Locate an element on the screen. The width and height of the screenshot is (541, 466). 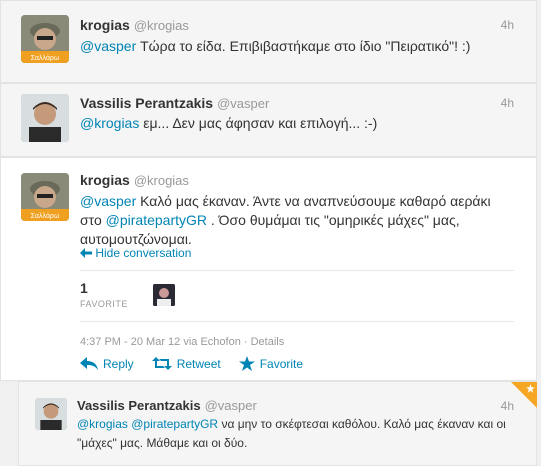
favorite-button: Favorite is located at coordinates (271, 363).